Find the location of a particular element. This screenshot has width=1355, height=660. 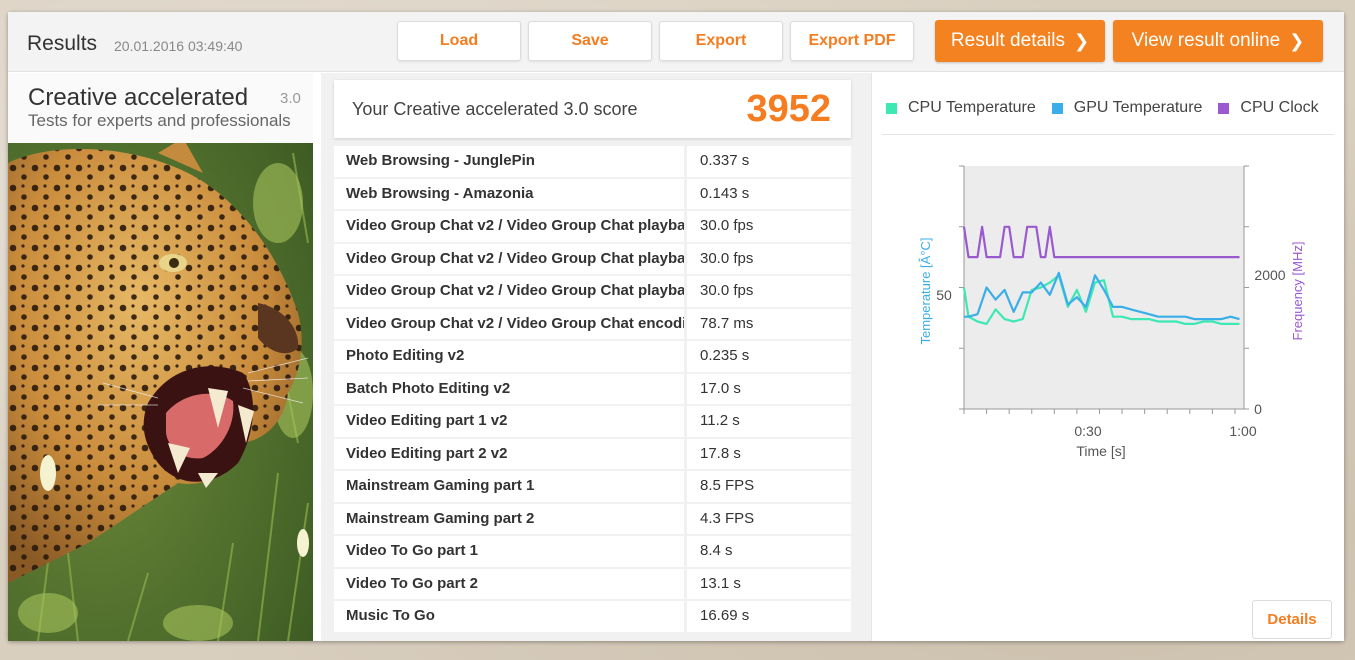

test-description: Tests for experts and professionals is located at coordinates (159, 120).